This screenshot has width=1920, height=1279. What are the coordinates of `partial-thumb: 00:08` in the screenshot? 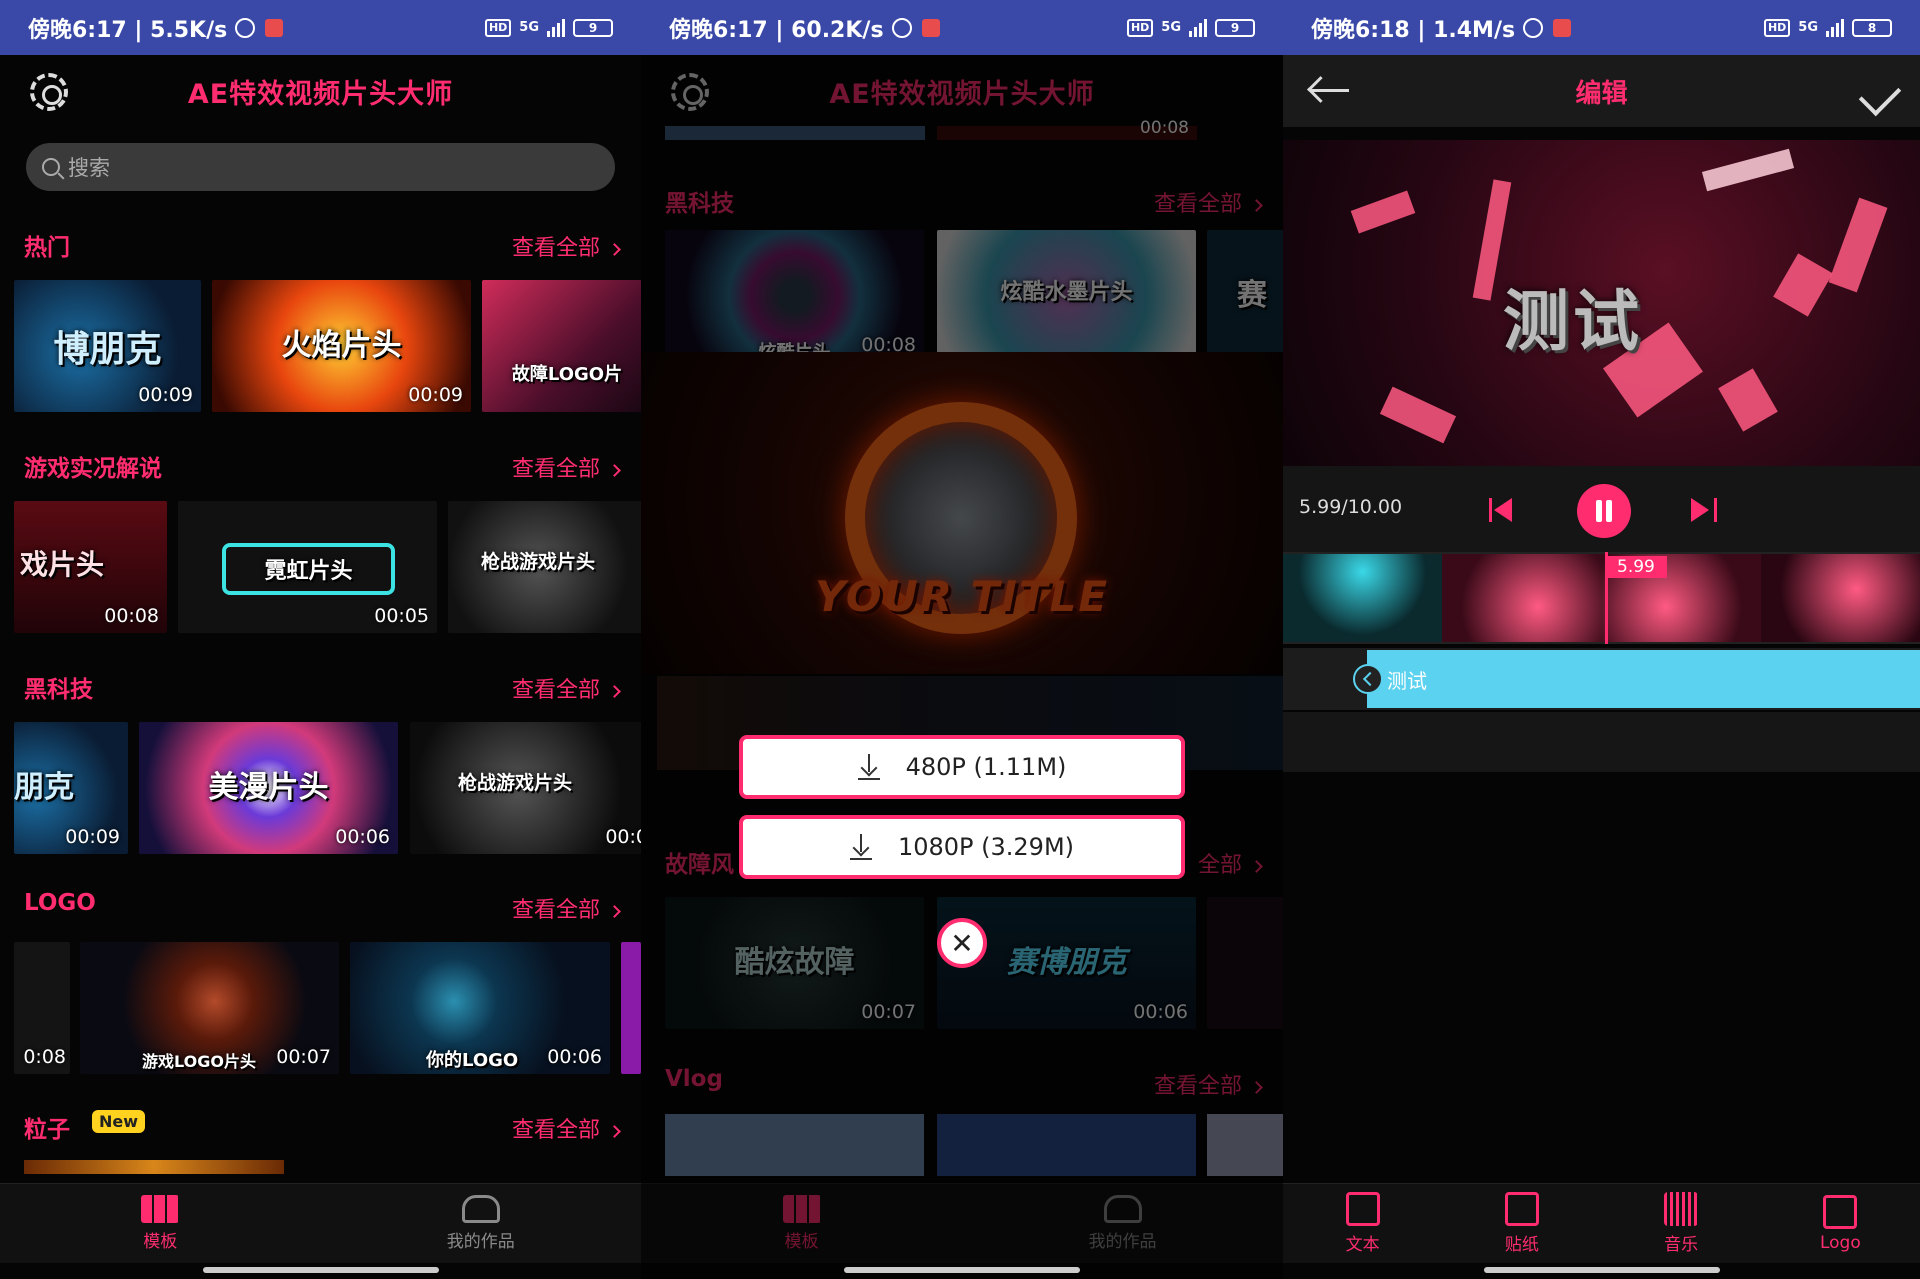 It's located at (1067, 129).